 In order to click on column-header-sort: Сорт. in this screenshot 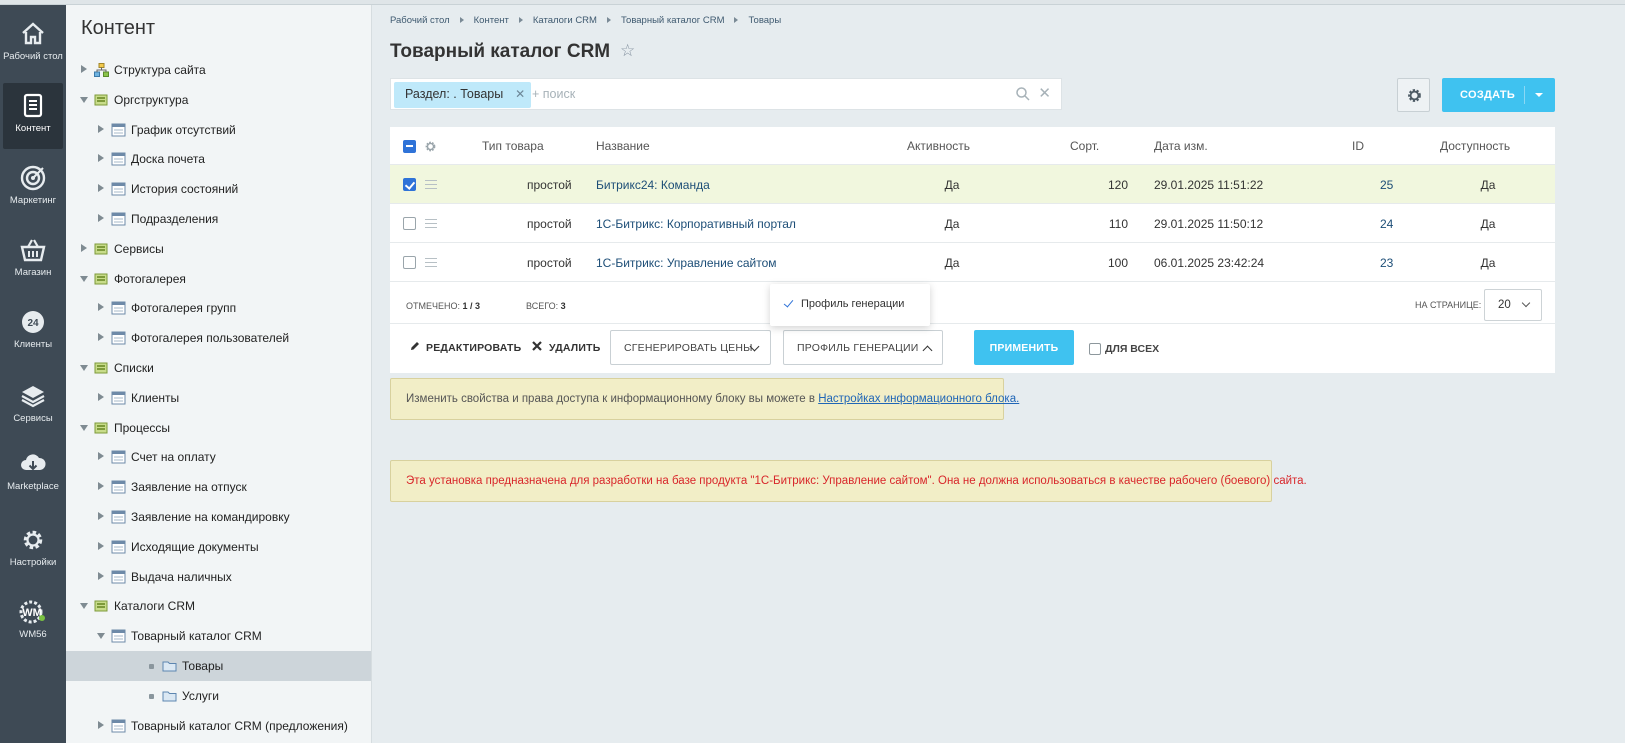, I will do `click(1084, 146)`.